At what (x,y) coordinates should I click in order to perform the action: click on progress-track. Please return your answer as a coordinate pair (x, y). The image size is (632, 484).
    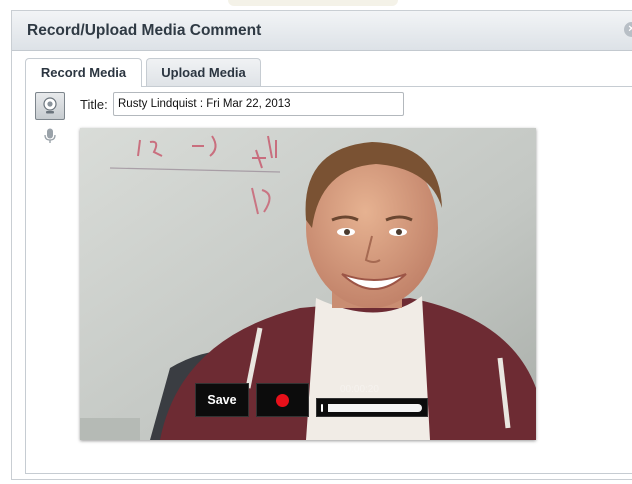
    Looking at the image, I should click on (371, 408).